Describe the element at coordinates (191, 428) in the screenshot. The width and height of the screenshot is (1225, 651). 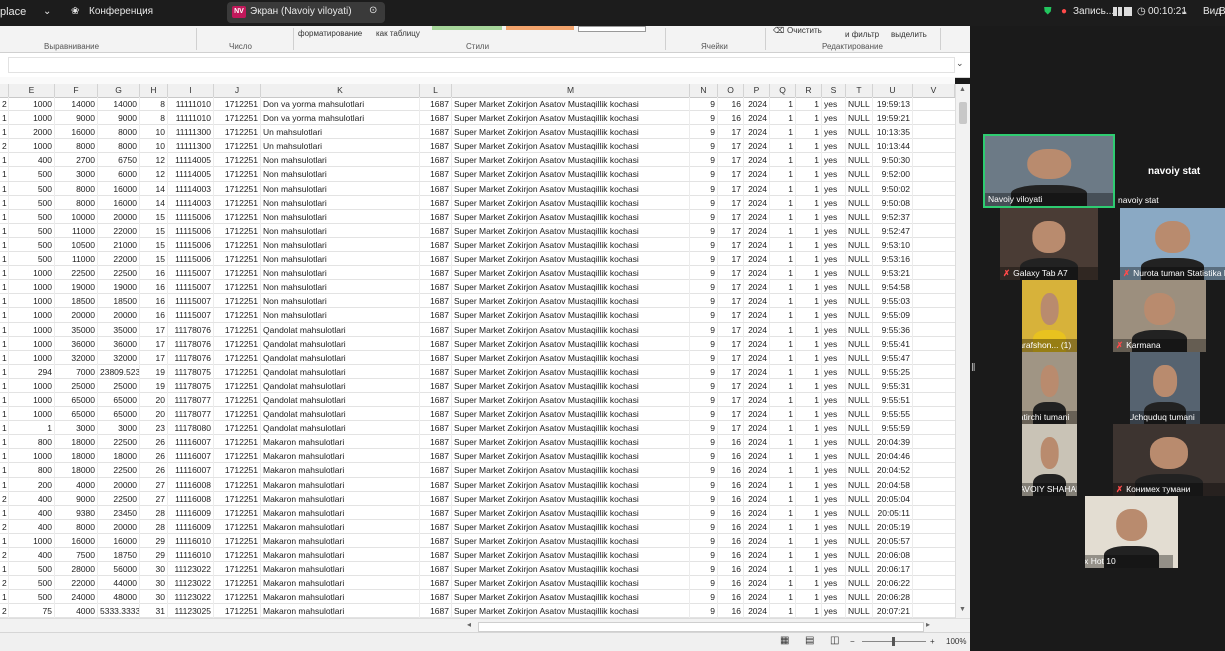
I see `table-cell: 11178080` at that location.